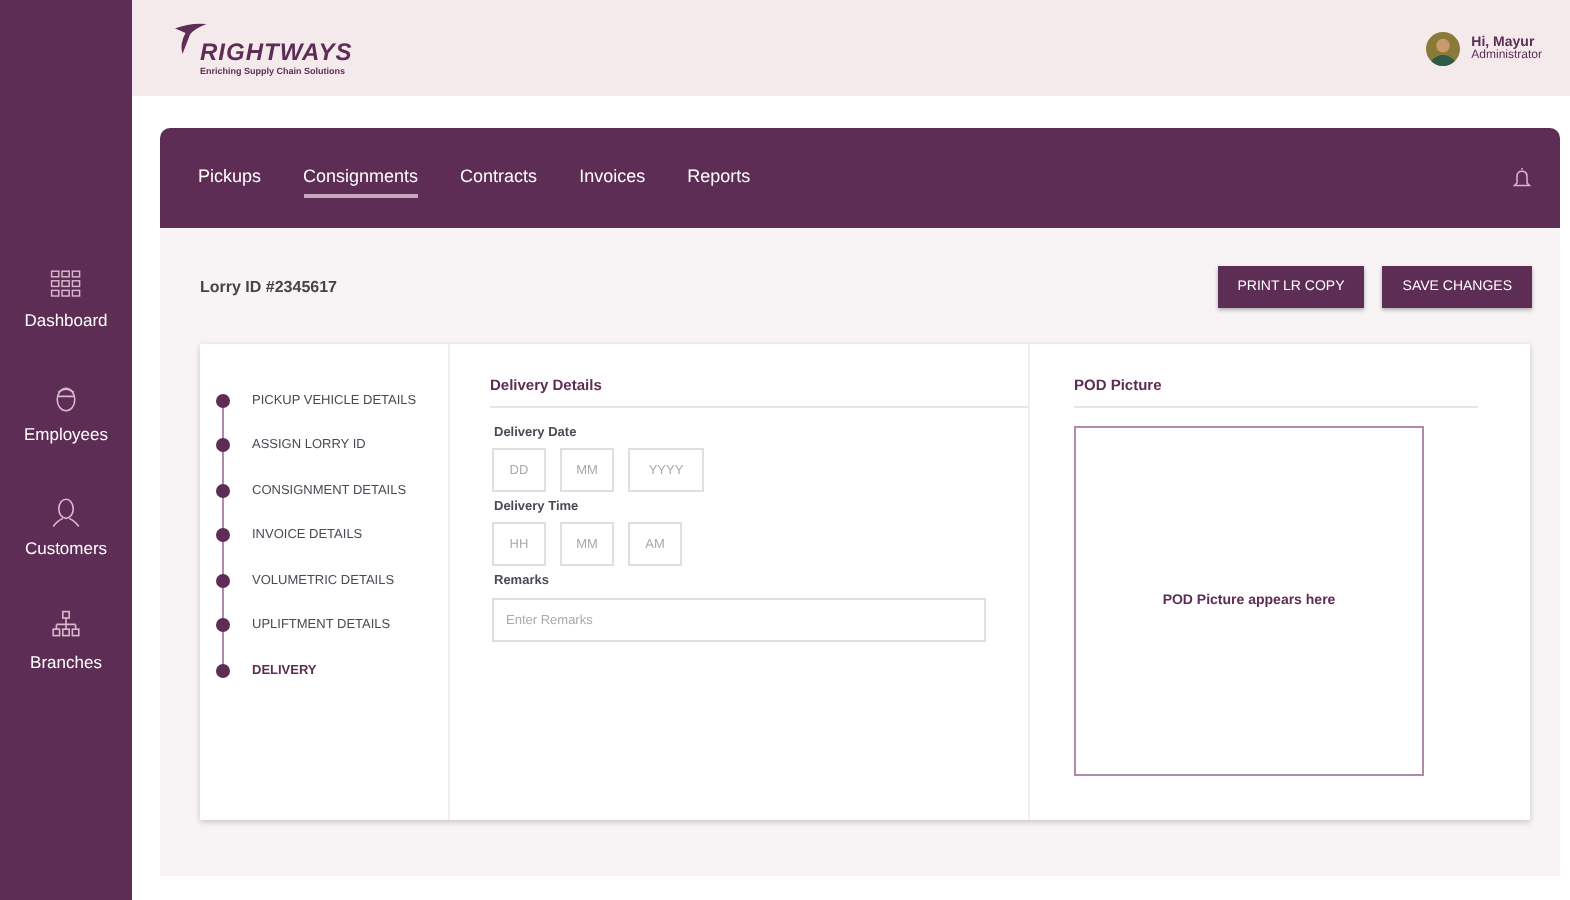  I want to click on person-icon, so click(66, 512).